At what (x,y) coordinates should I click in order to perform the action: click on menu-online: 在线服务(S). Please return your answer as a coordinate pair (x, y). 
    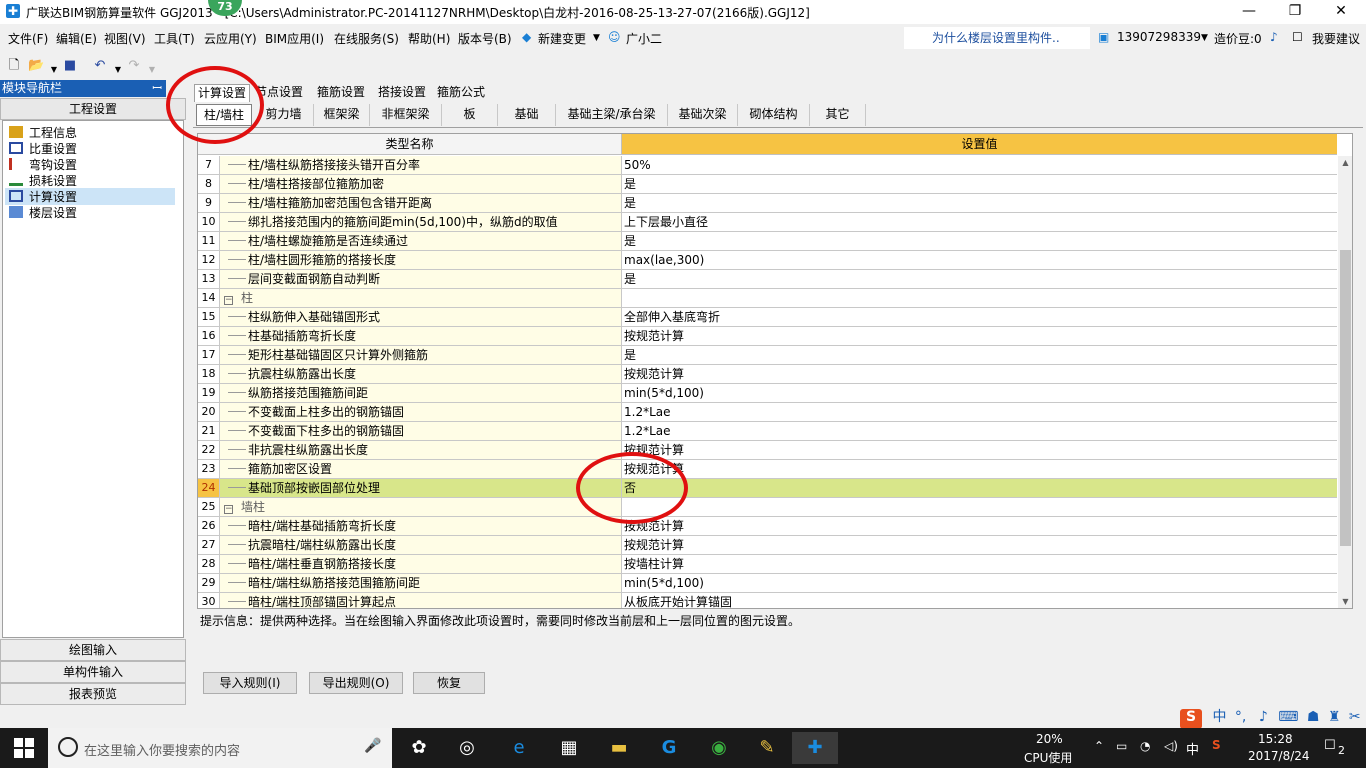
    Looking at the image, I should click on (366, 38).